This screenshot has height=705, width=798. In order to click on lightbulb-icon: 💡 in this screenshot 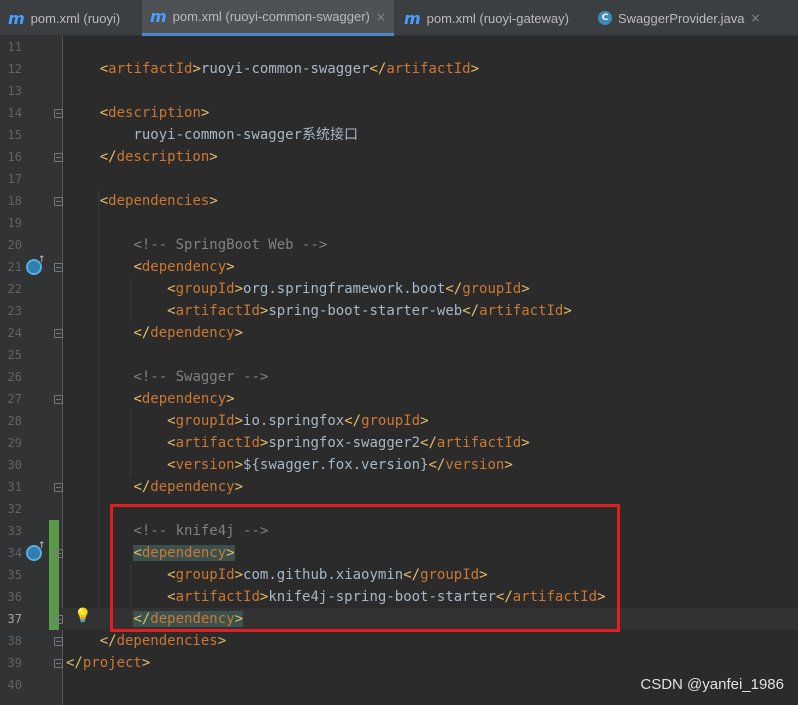, I will do `click(82, 616)`.